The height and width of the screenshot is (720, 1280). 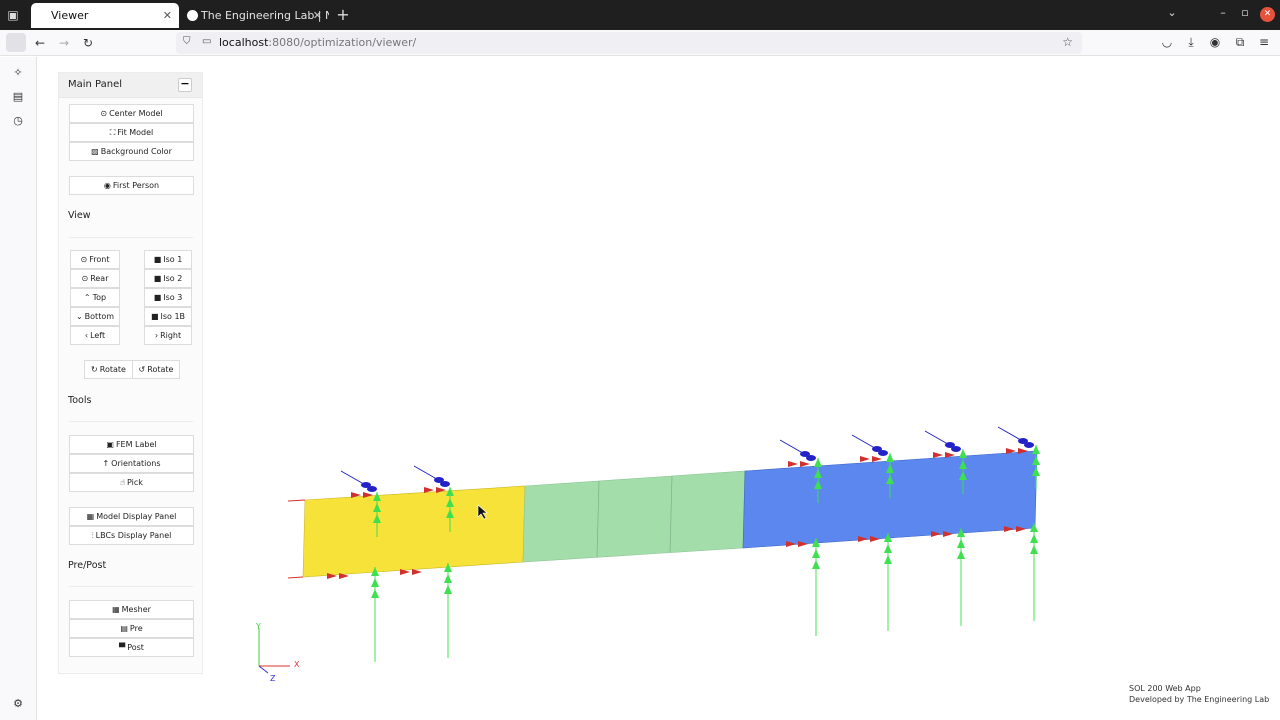 What do you see at coordinates (87, 565) in the screenshot?
I see `prepost-section-title: Pre/Post` at bounding box center [87, 565].